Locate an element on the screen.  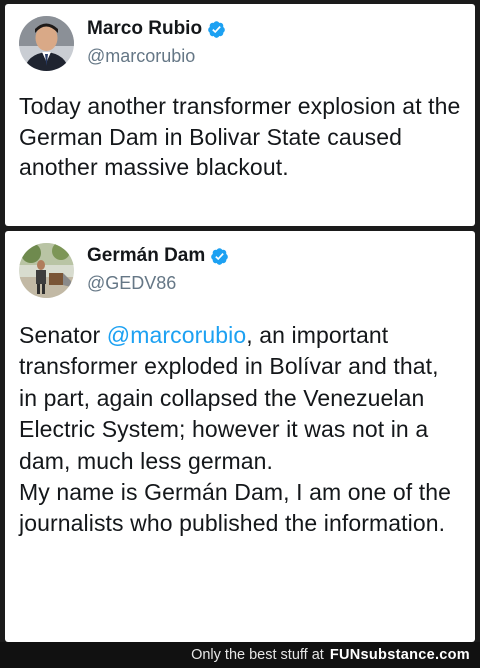
mention-link: @marcorubio is located at coordinates (177, 335).